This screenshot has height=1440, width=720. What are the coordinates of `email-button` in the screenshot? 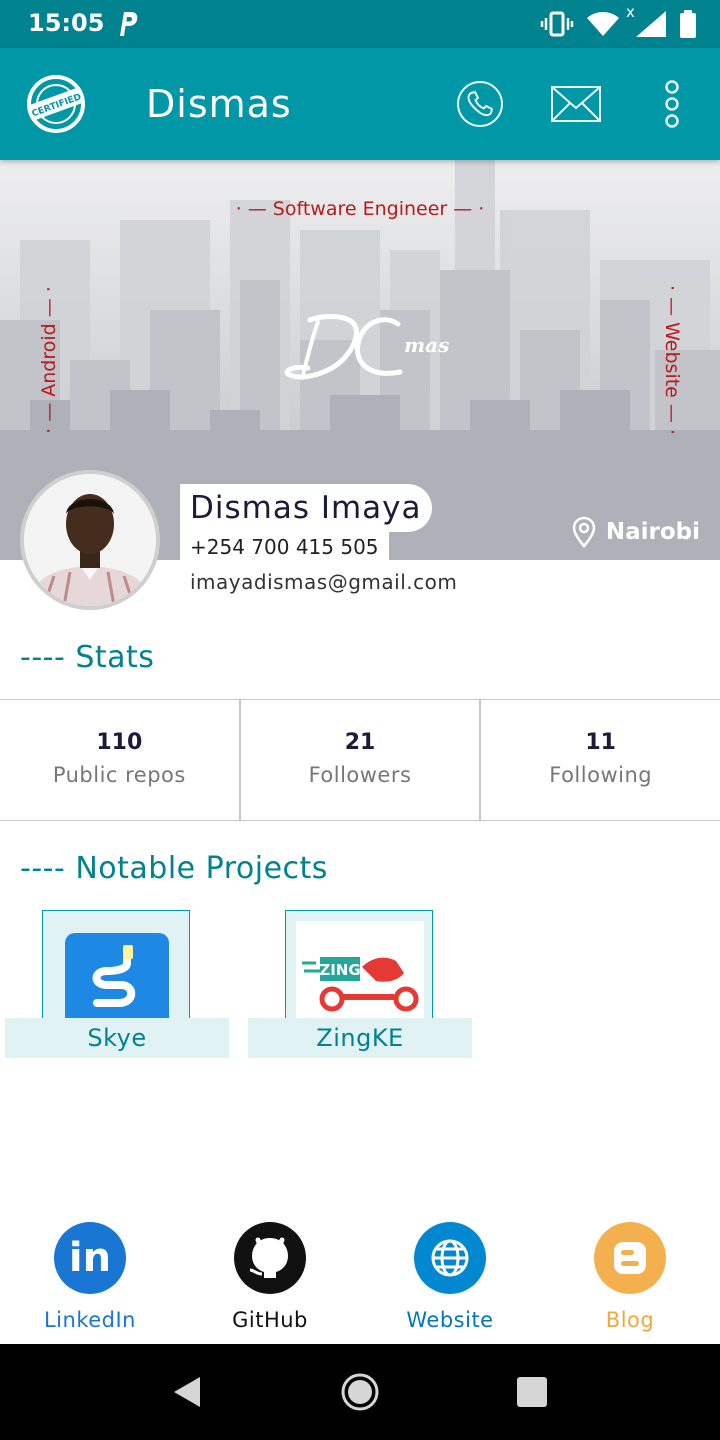 It's located at (576, 104).